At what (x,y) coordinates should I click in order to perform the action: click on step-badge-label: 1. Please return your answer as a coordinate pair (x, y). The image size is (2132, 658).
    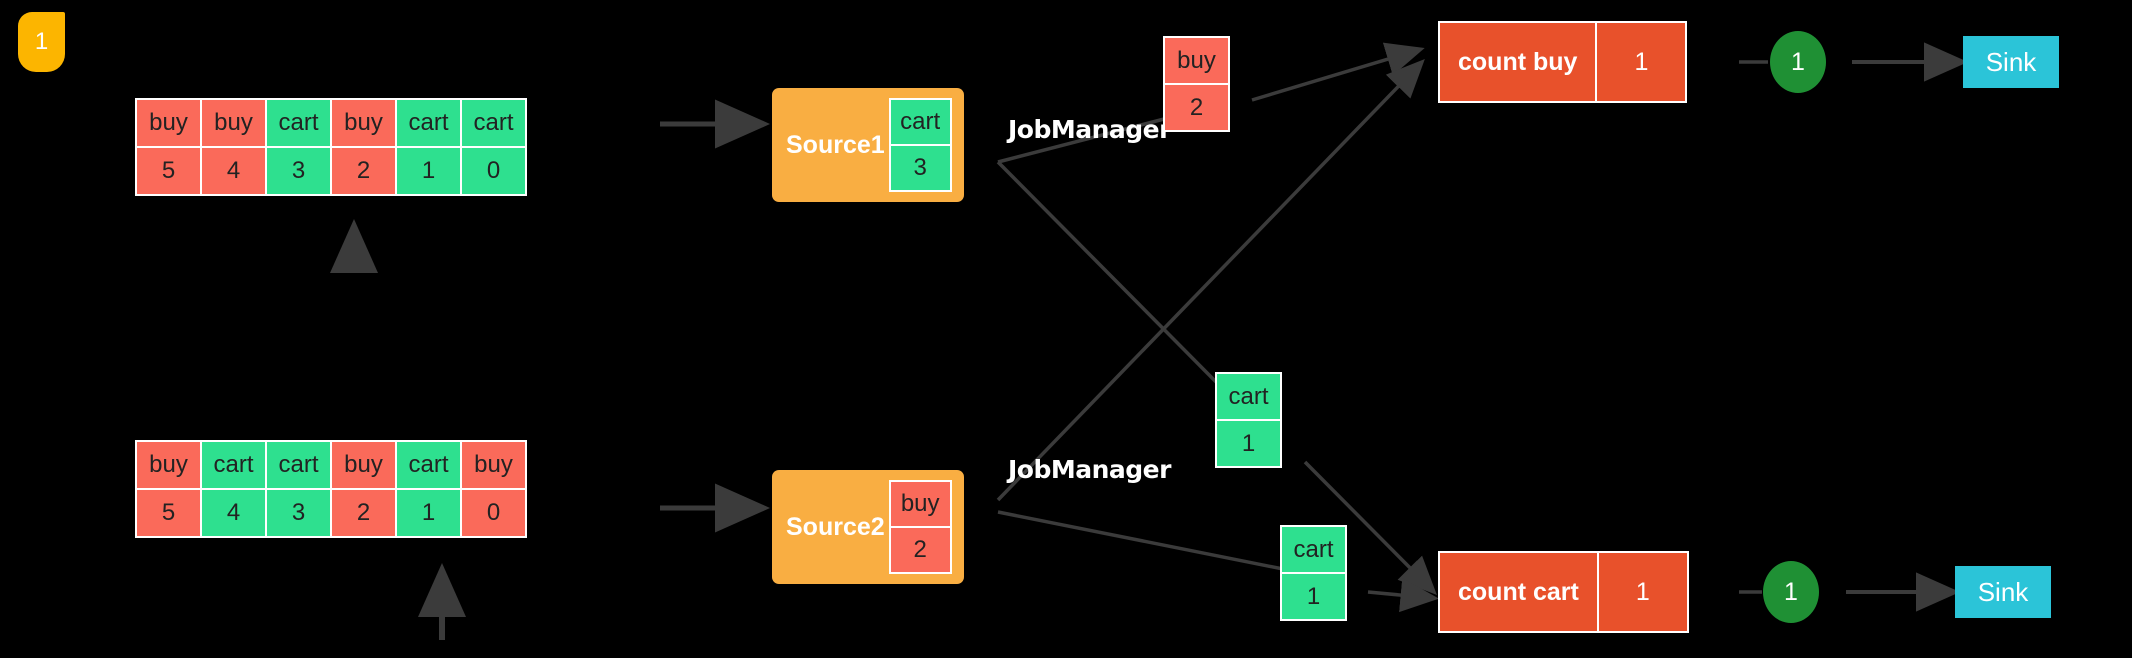
    Looking at the image, I should click on (41, 41).